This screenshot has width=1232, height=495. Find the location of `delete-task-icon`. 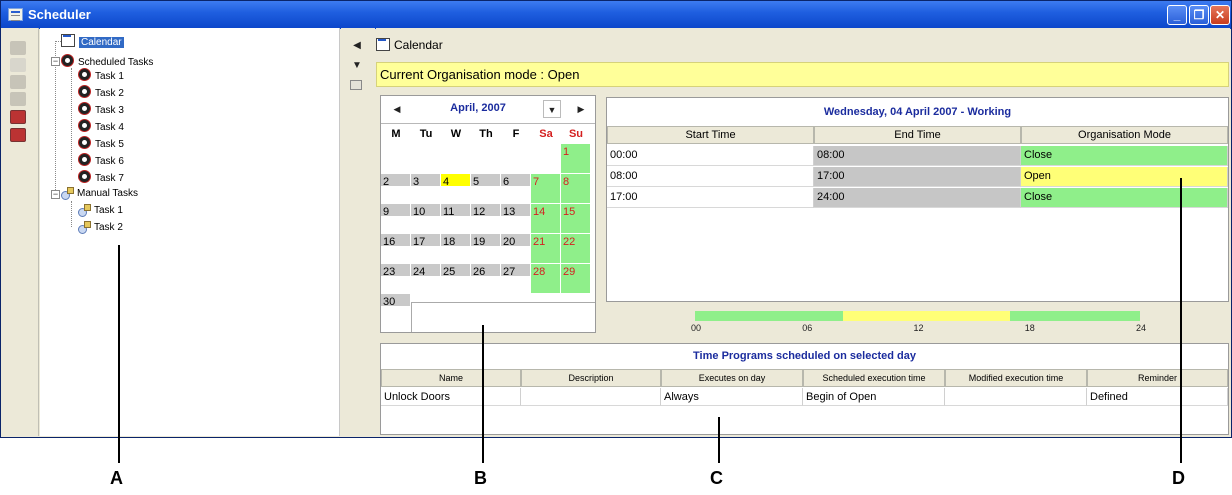

delete-task-icon is located at coordinates (18, 135).